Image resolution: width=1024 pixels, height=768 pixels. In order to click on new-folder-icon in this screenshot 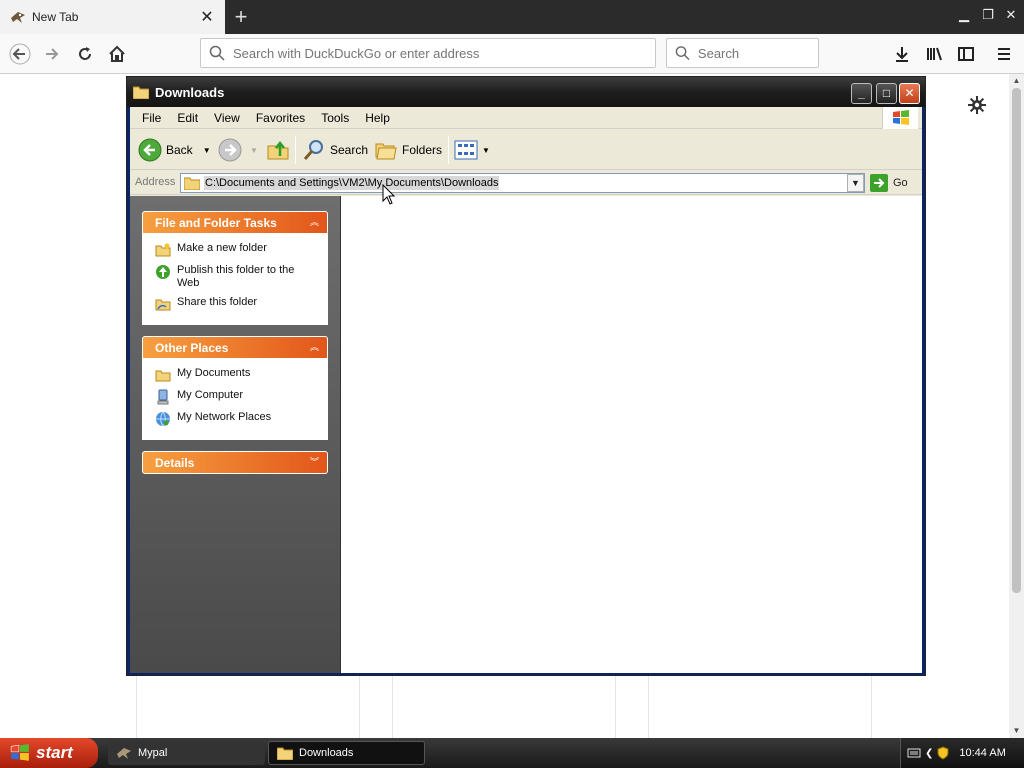, I will do `click(163, 250)`.